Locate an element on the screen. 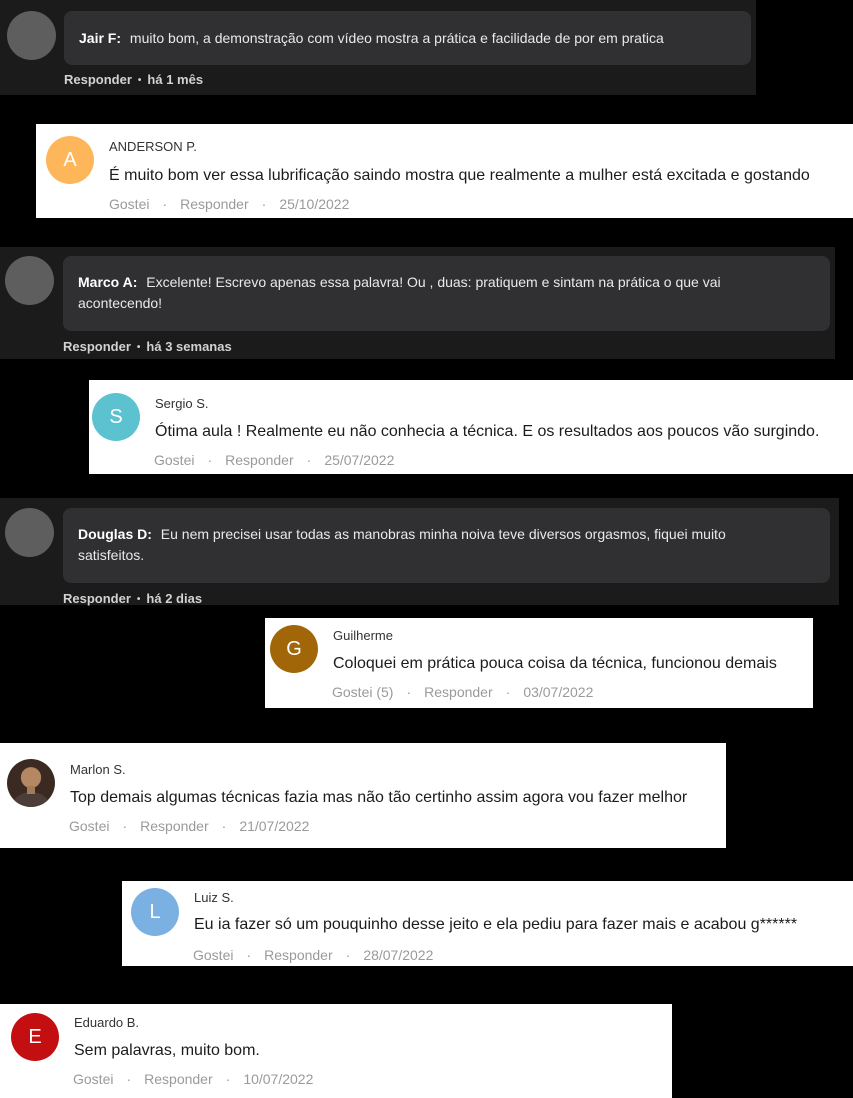 The height and width of the screenshot is (1098, 853). comment-meta: Responder • há 2 dias is located at coordinates (133, 598).